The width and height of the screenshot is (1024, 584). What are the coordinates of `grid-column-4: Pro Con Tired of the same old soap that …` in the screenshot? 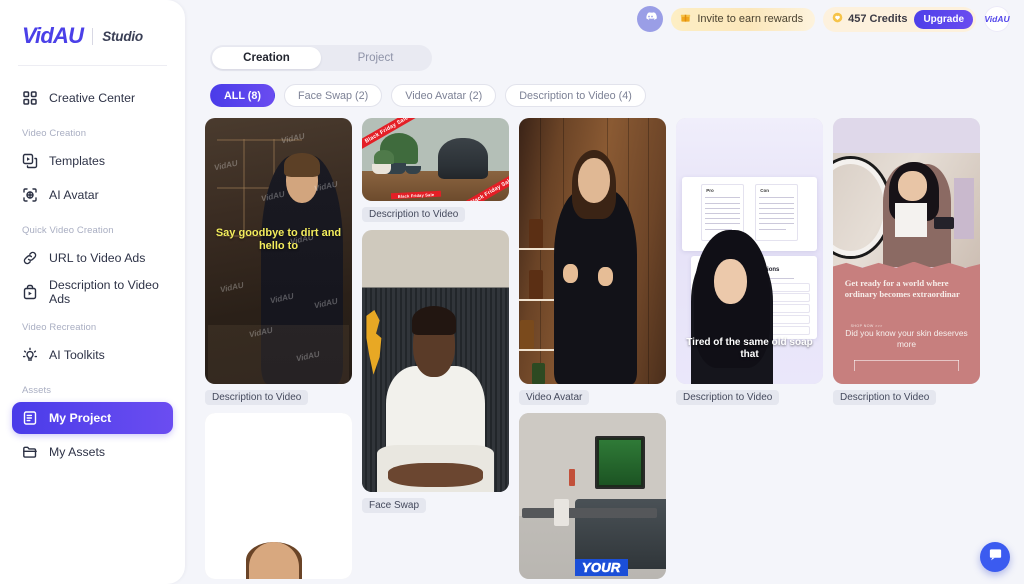 It's located at (749, 351).